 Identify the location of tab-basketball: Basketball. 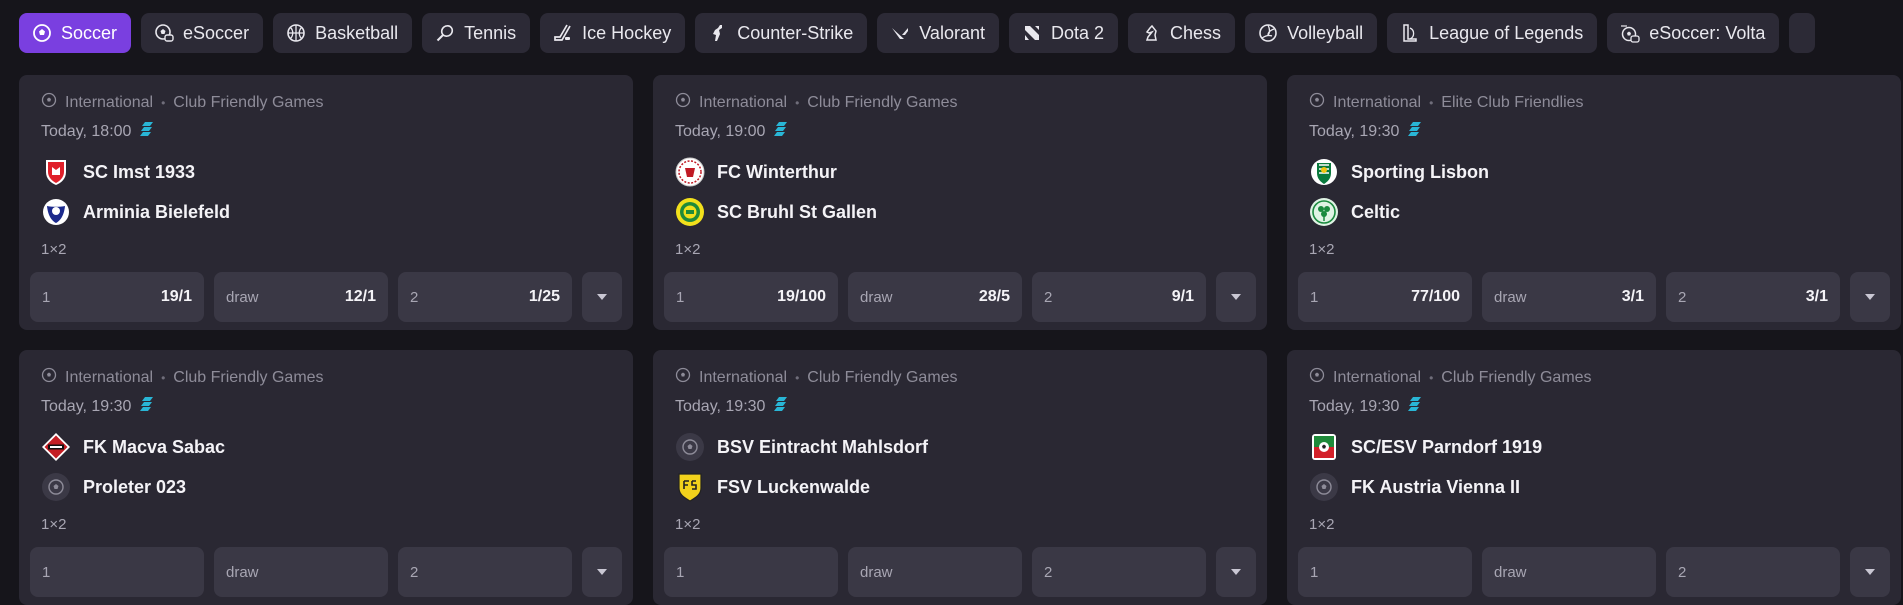
(343, 33).